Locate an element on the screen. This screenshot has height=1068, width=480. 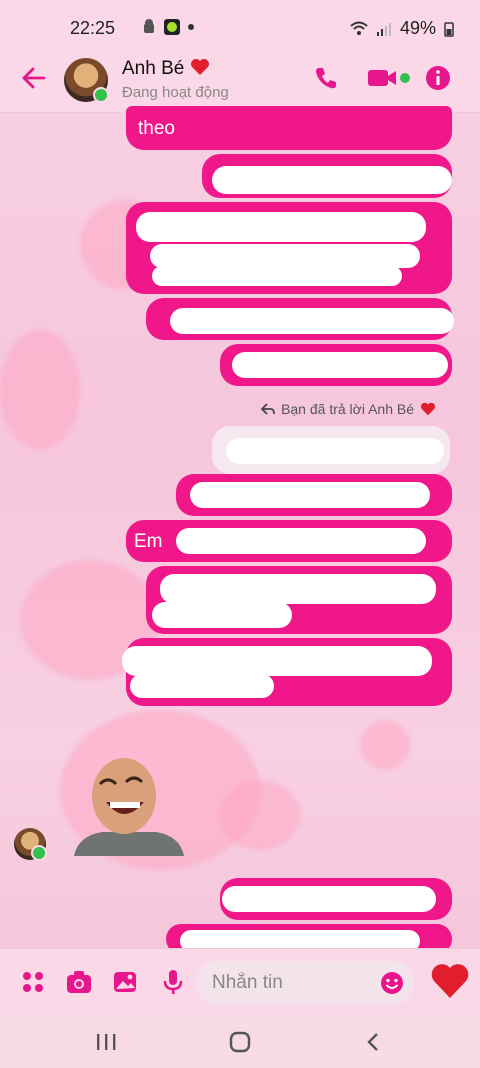
reply-note-text: Bạn đã trả lời Anh Bé is located at coordinates (347, 409).